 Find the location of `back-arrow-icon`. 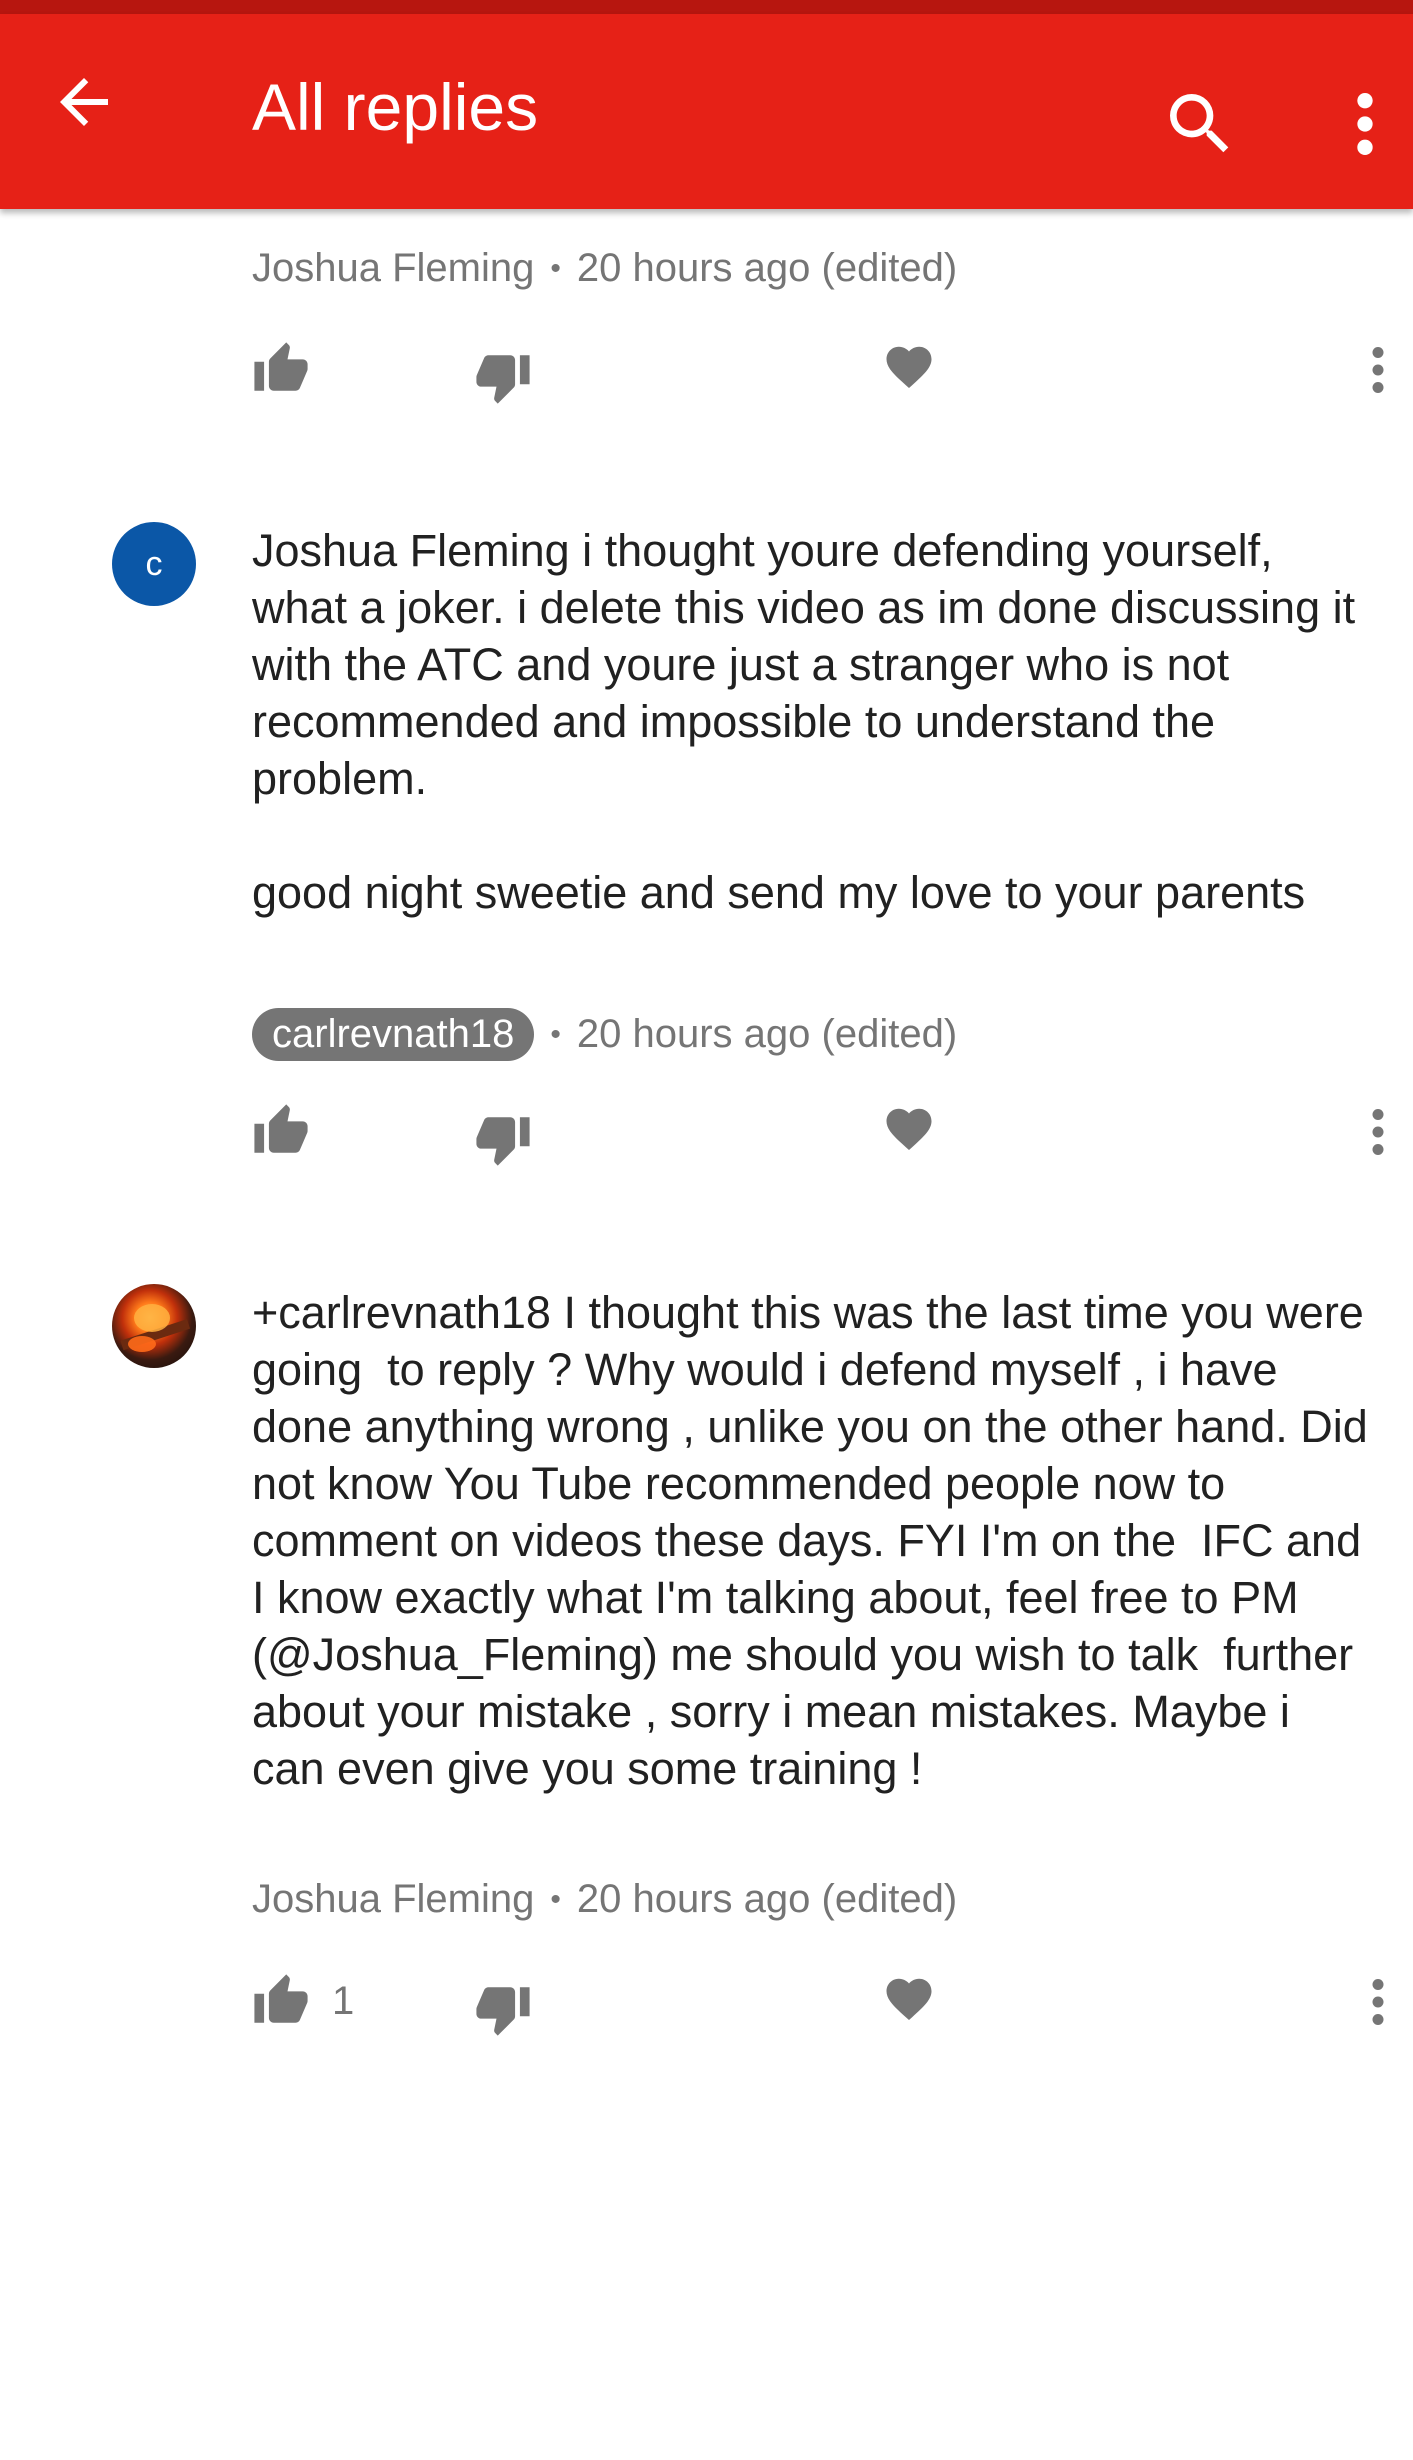

back-arrow-icon is located at coordinates (84, 102).